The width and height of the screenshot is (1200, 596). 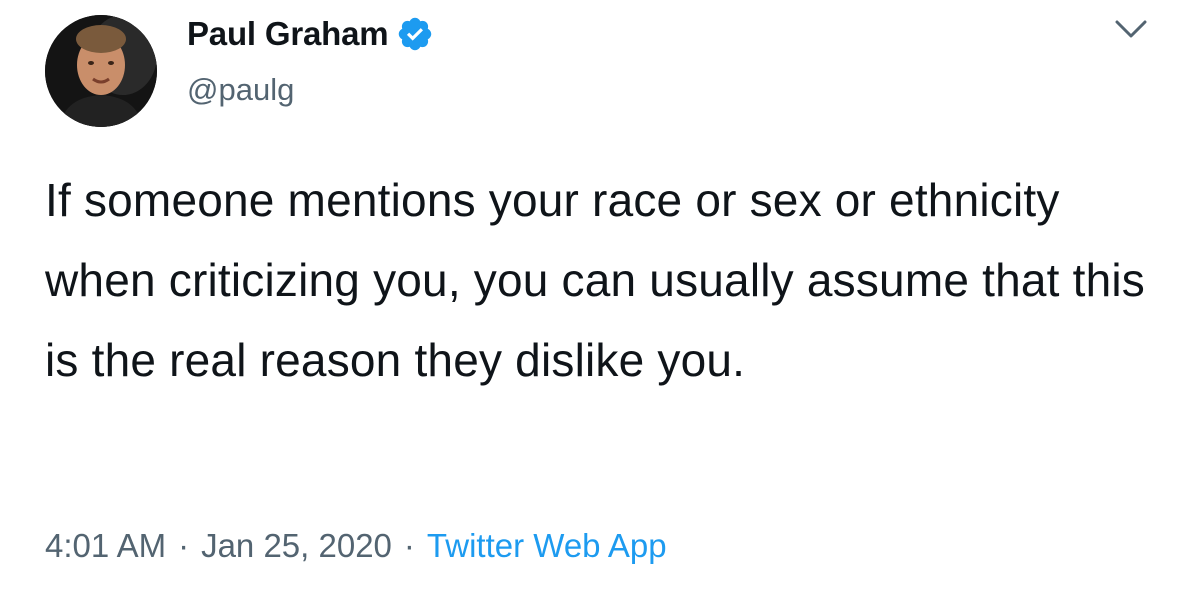 What do you see at coordinates (547, 545) in the screenshot?
I see `tweet-source-link: Twitter Web App` at bounding box center [547, 545].